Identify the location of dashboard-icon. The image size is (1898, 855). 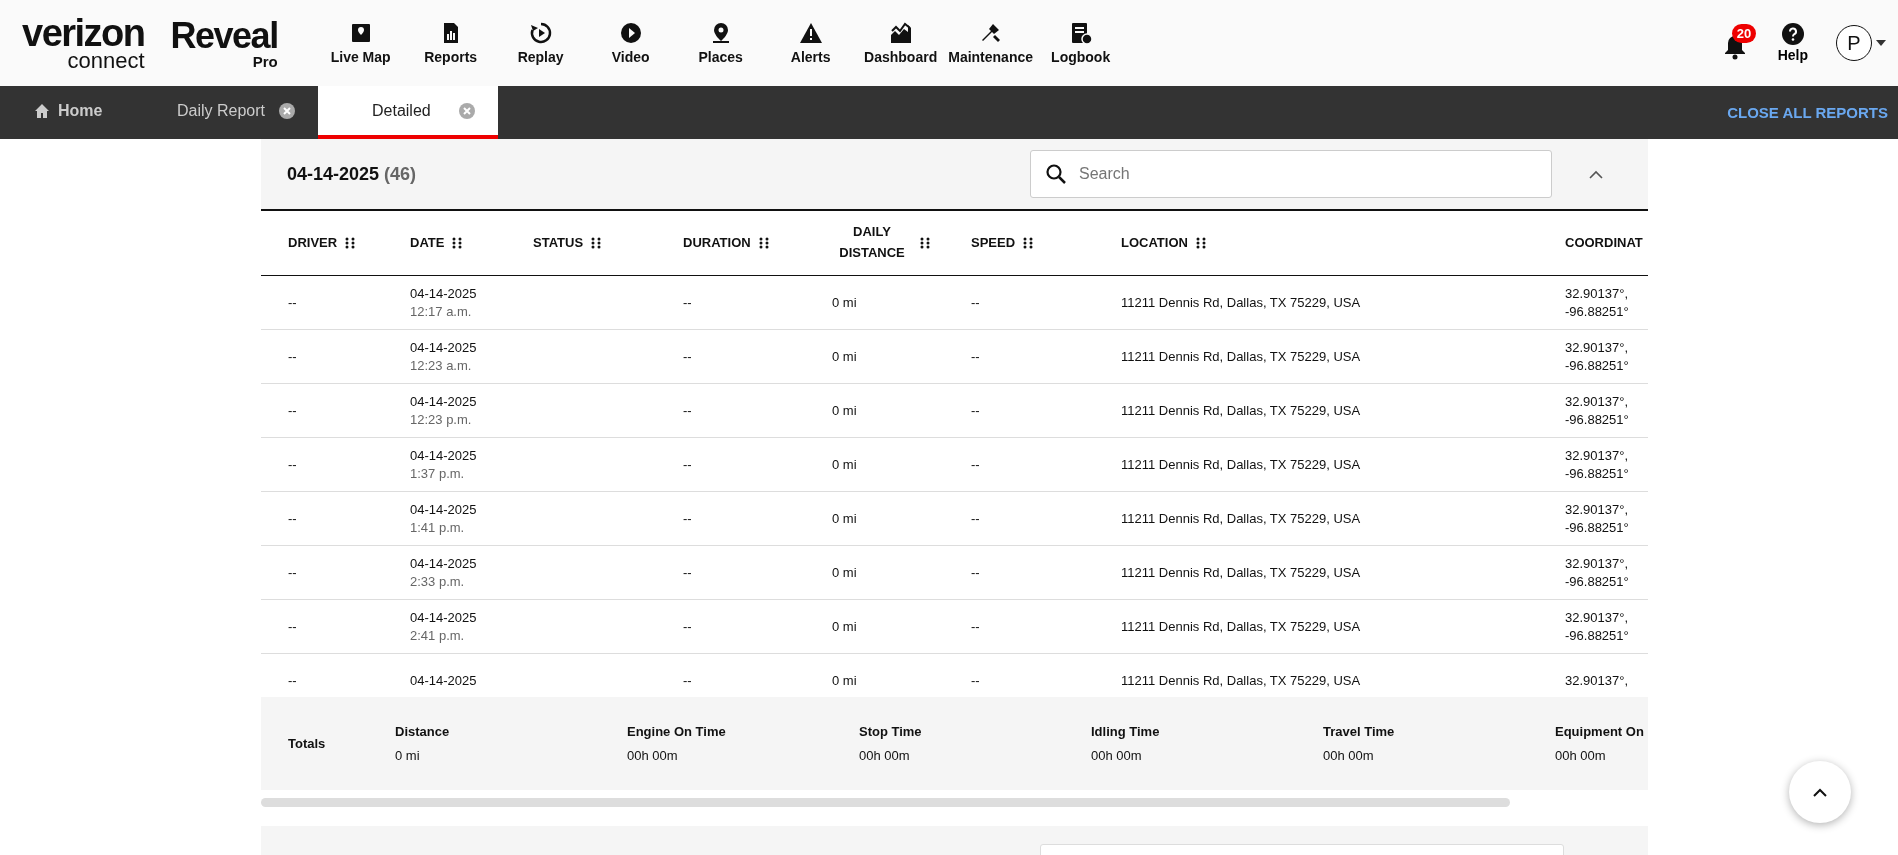
(900, 33).